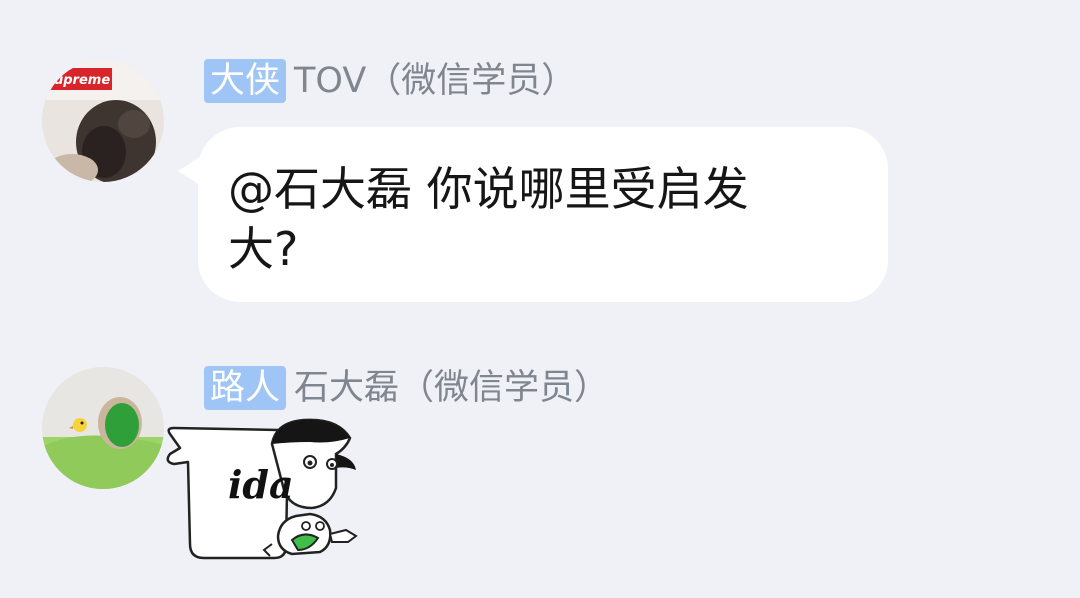 Image resolution: width=1080 pixels, height=598 pixels. Describe the element at coordinates (261, 484) in the screenshot. I see `sticker-text: ida` at that location.